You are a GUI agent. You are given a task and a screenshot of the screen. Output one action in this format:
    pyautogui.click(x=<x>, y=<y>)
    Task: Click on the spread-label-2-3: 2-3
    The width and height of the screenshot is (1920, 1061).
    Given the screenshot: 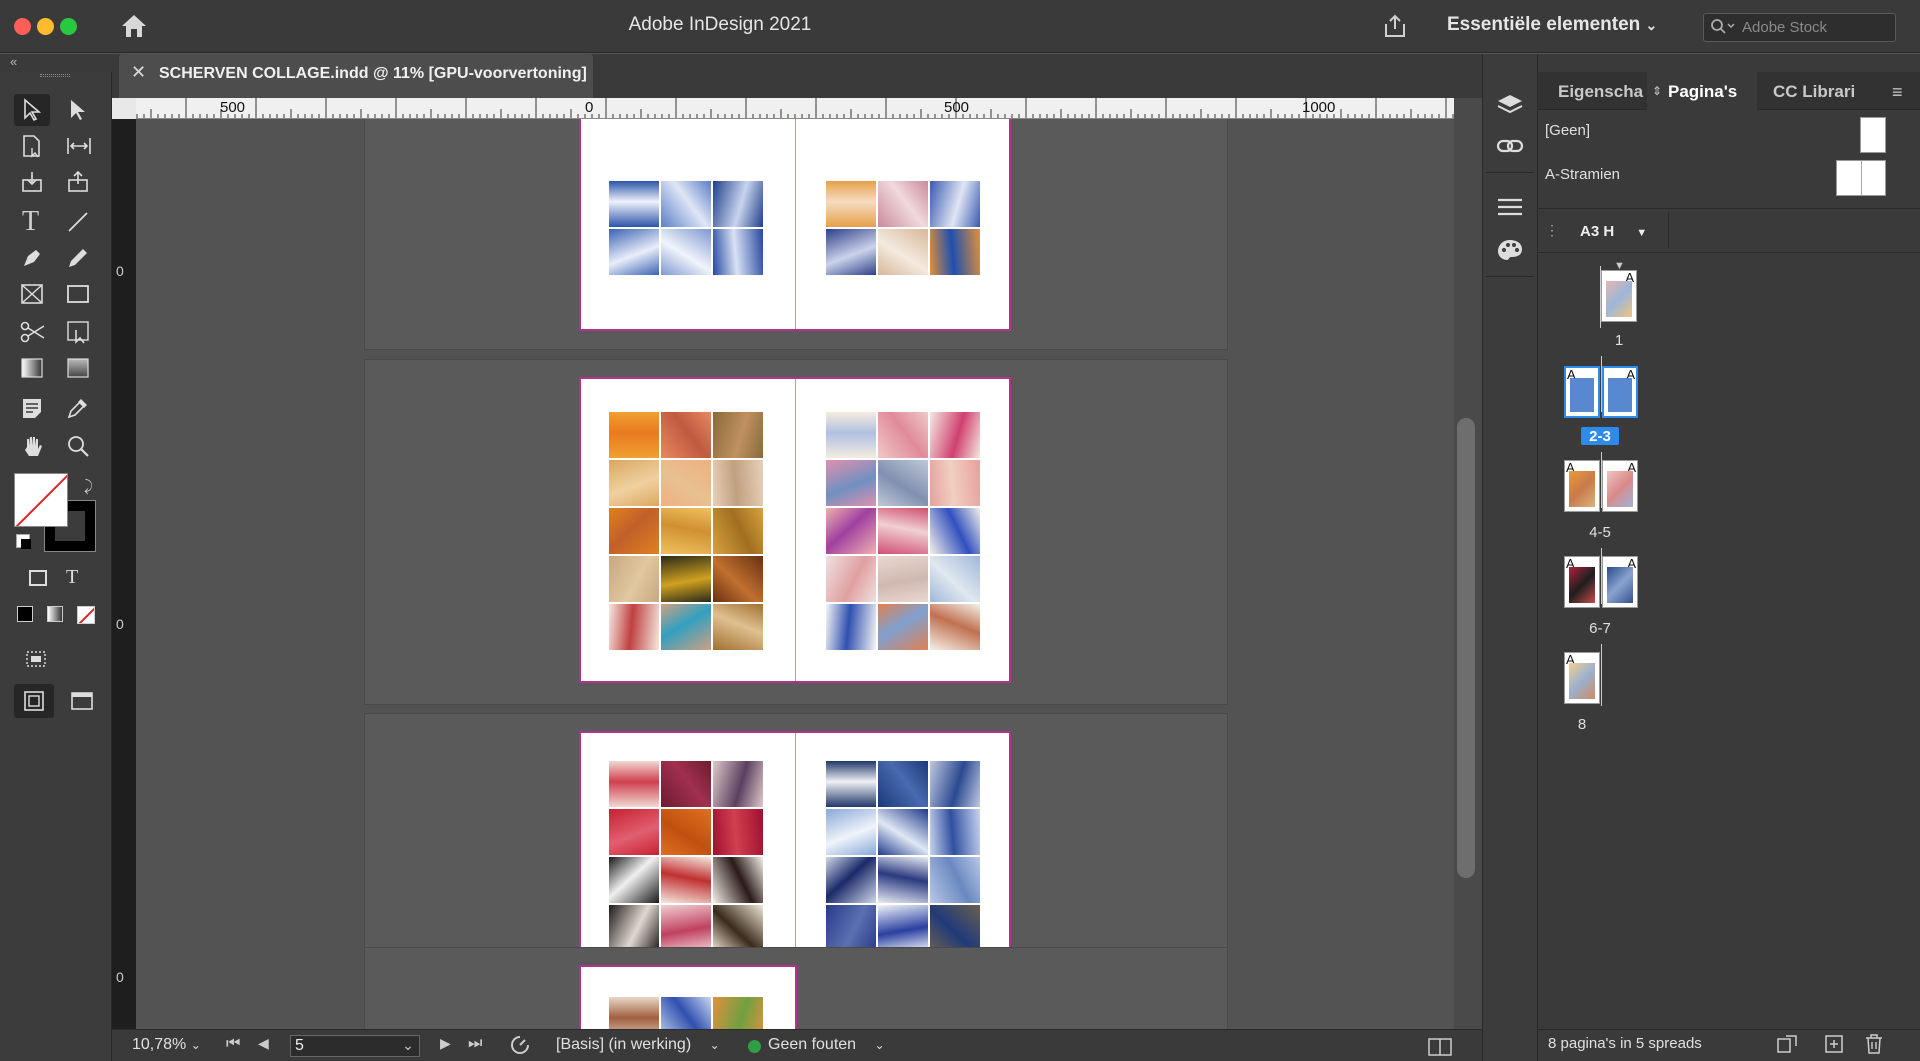 What is the action you would take?
    pyautogui.click(x=1600, y=436)
    